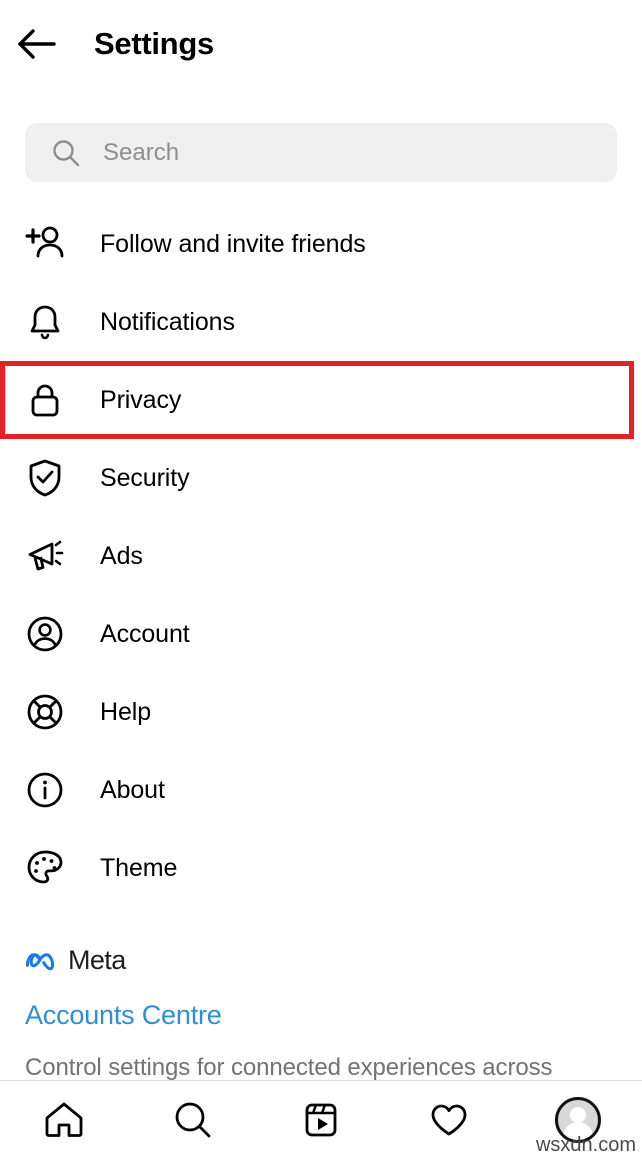 The height and width of the screenshot is (1159, 642). What do you see at coordinates (42, 960) in the screenshot?
I see `meta-infinity-icon` at bounding box center [42, 960].